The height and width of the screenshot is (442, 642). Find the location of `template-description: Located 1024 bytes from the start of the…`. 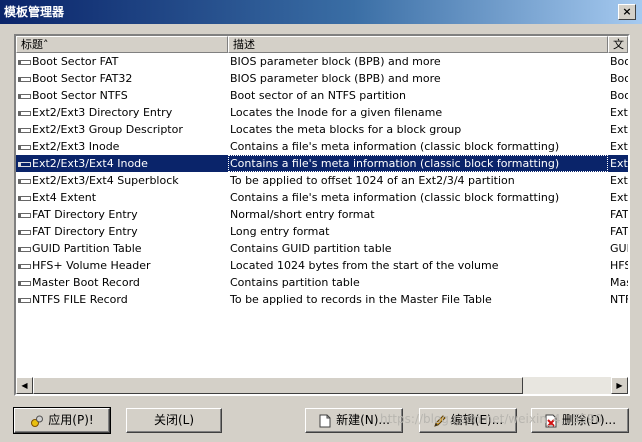

template-description: Located 1024 bytes from the start of the… is located at coordinates (364, 265).